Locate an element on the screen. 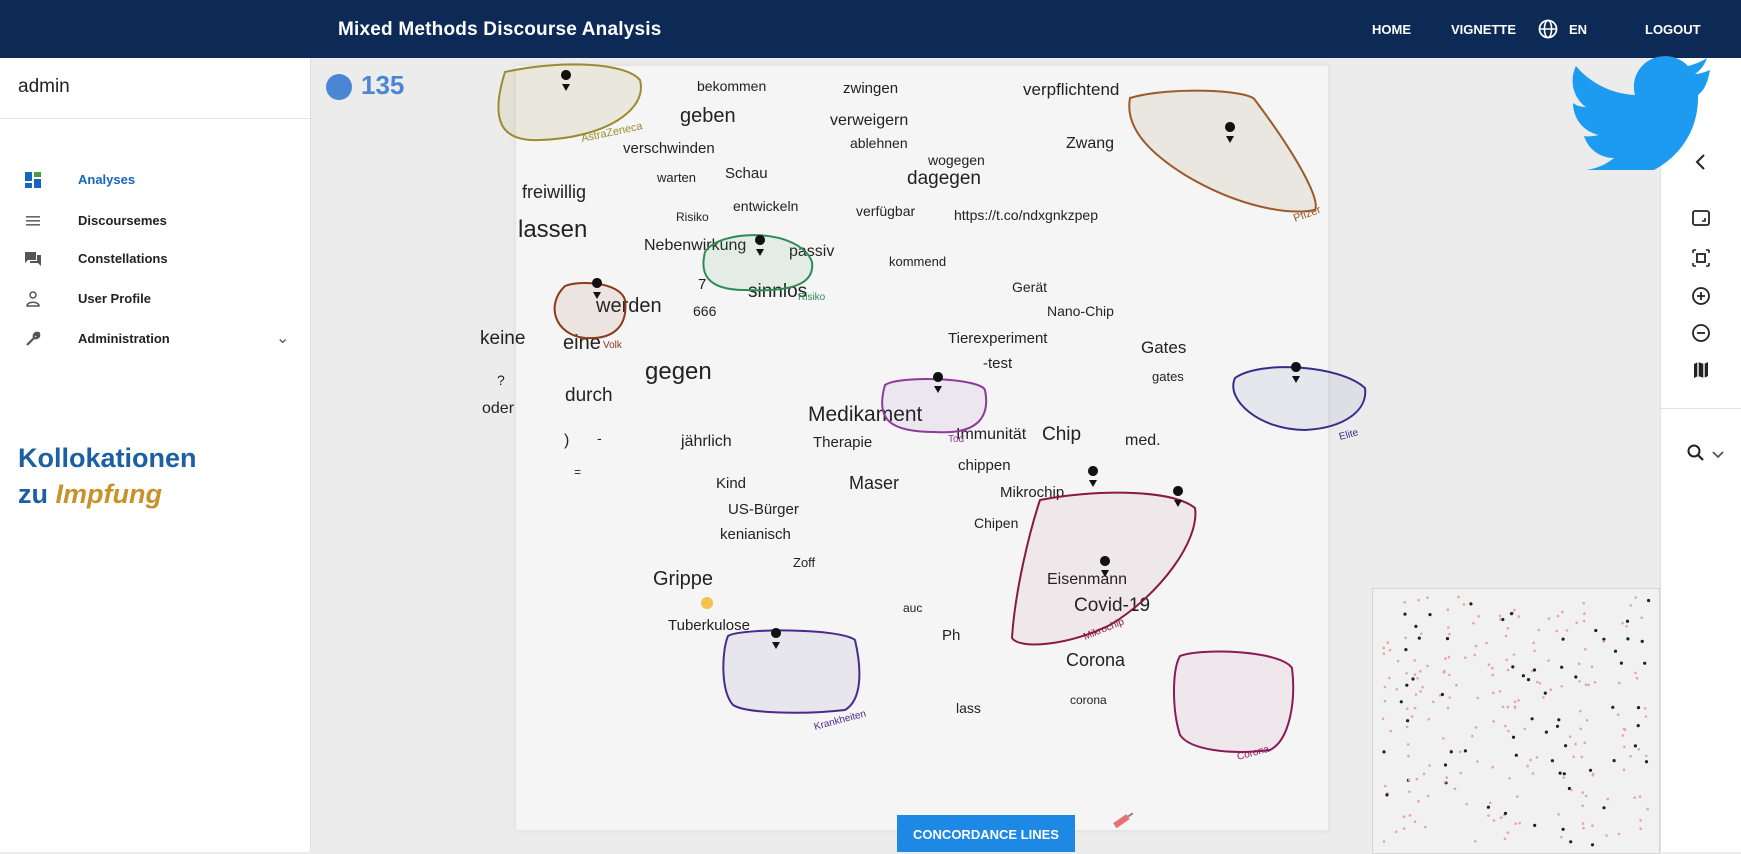  minimap is located at coordinates (1516, 721).